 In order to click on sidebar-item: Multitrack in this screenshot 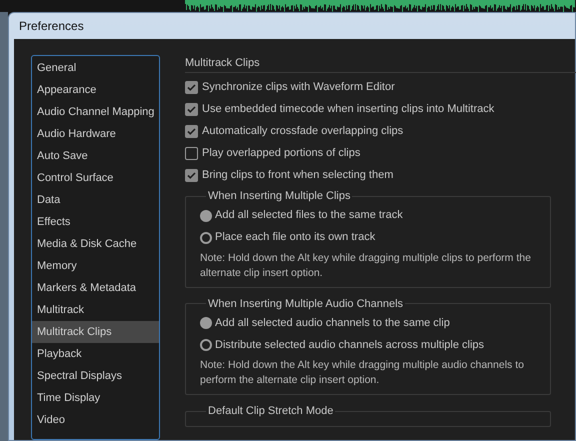, I will do `click(95, 310)`.